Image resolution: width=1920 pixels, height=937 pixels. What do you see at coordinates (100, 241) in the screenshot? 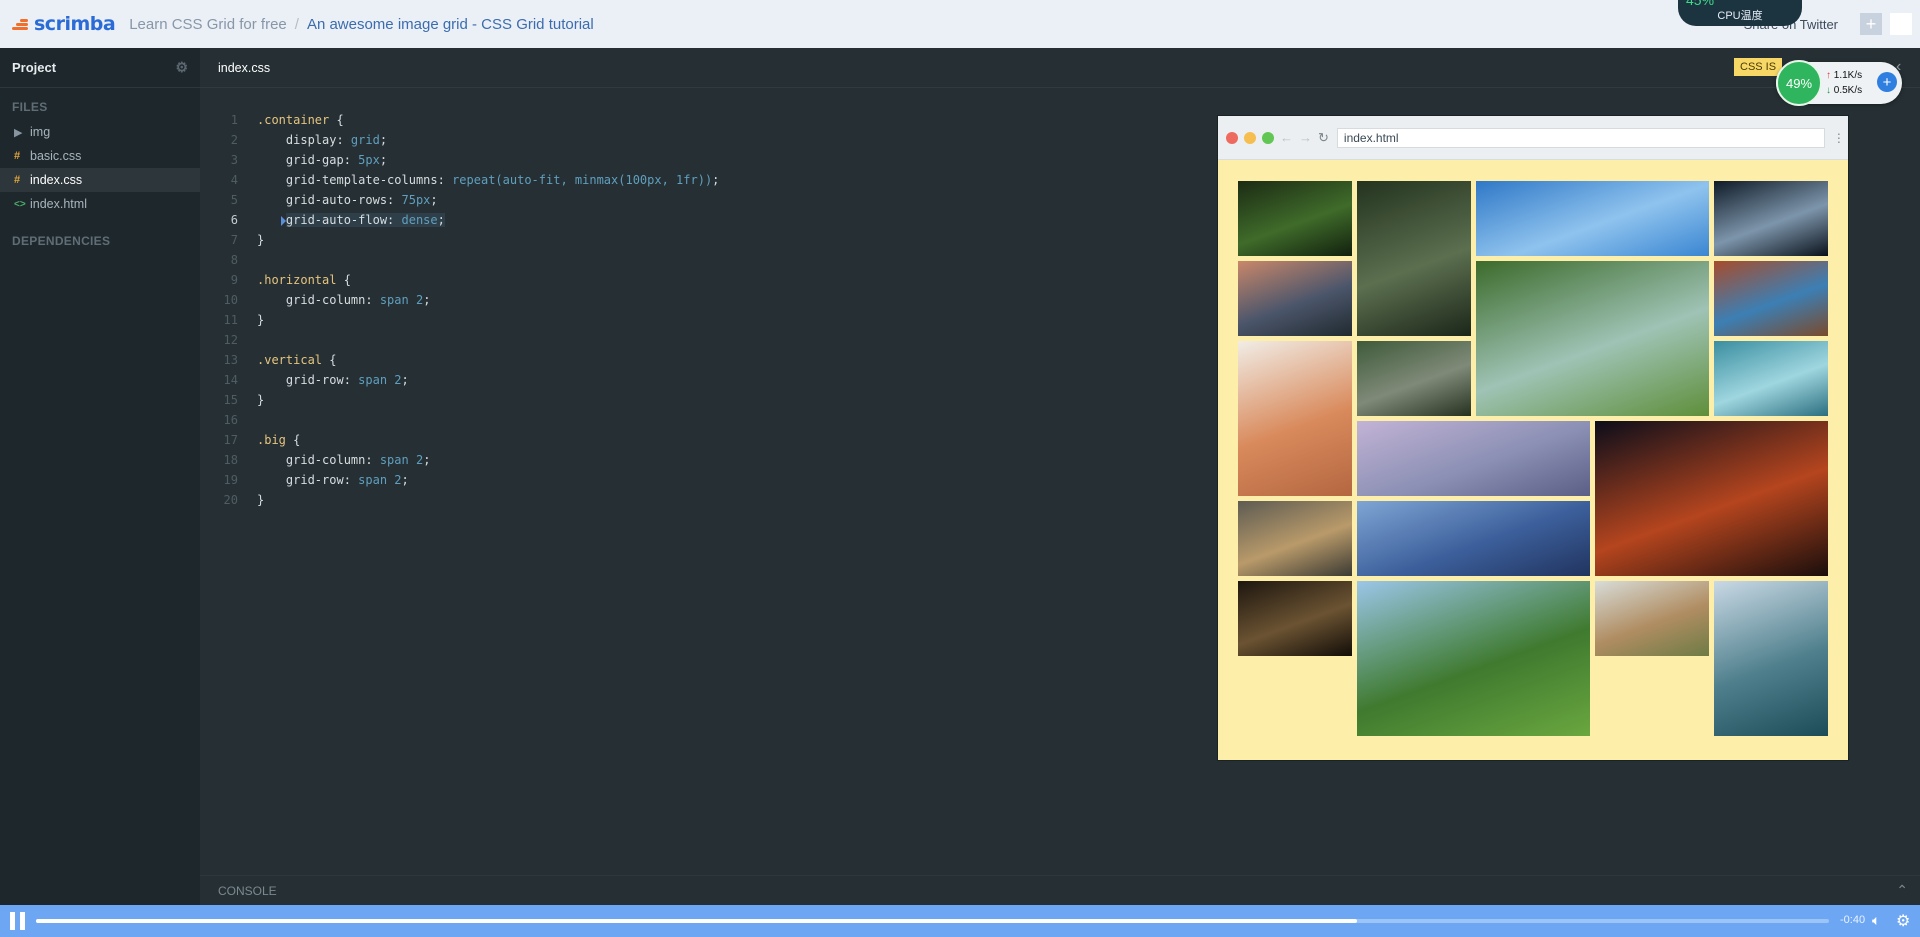
I see `dependencies-heading: DEPENDENCIES` at bounding box center [100, 241].